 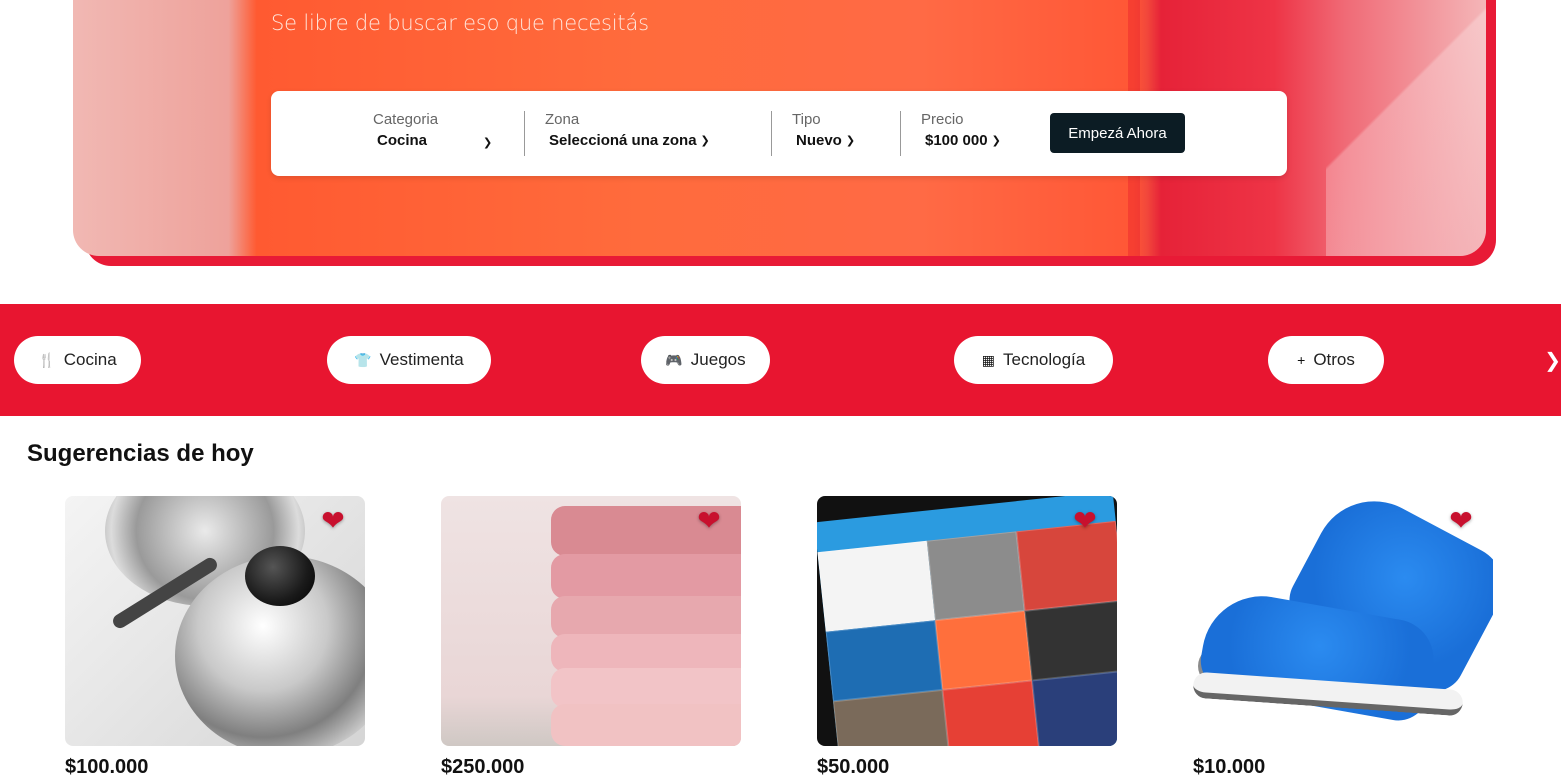 I want to click on category-pill-otros: + Otros, so click(x=1326, y=360).